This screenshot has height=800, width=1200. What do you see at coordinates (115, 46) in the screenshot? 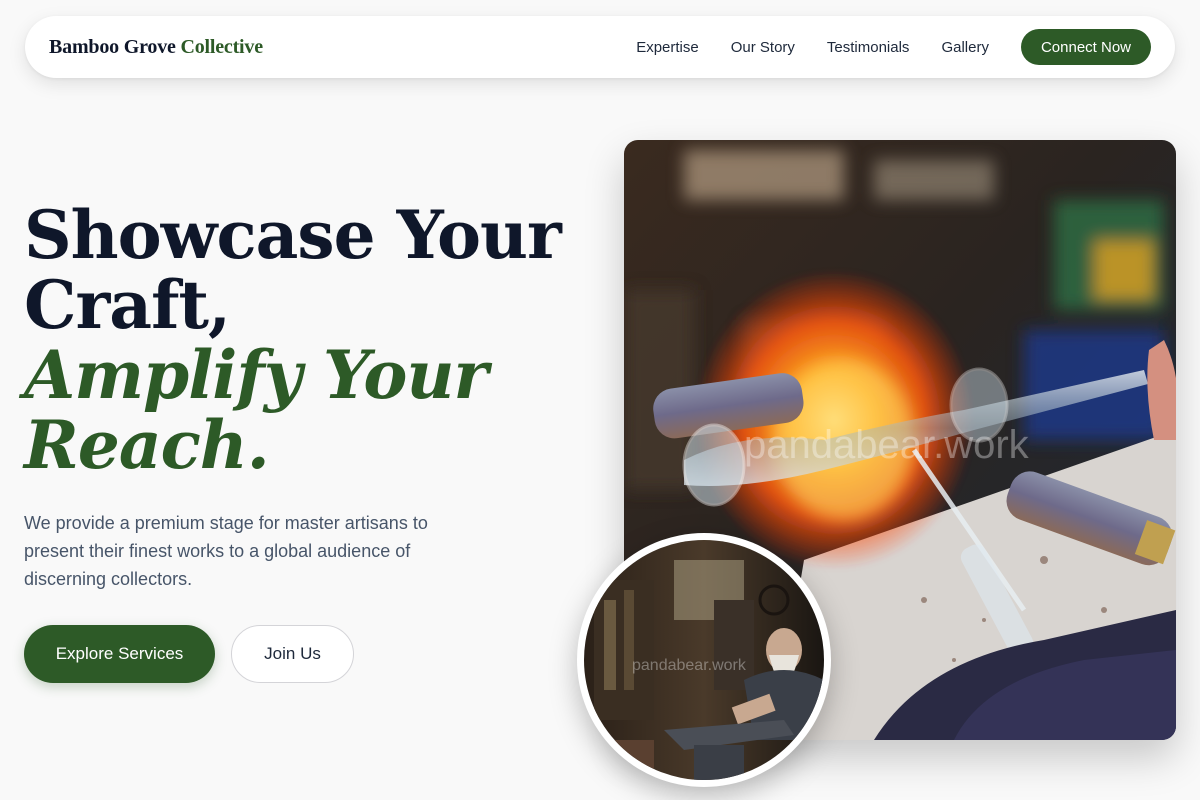
I see `brand-name-primary: Bamboo Grove` at bounding box center [115, 46].